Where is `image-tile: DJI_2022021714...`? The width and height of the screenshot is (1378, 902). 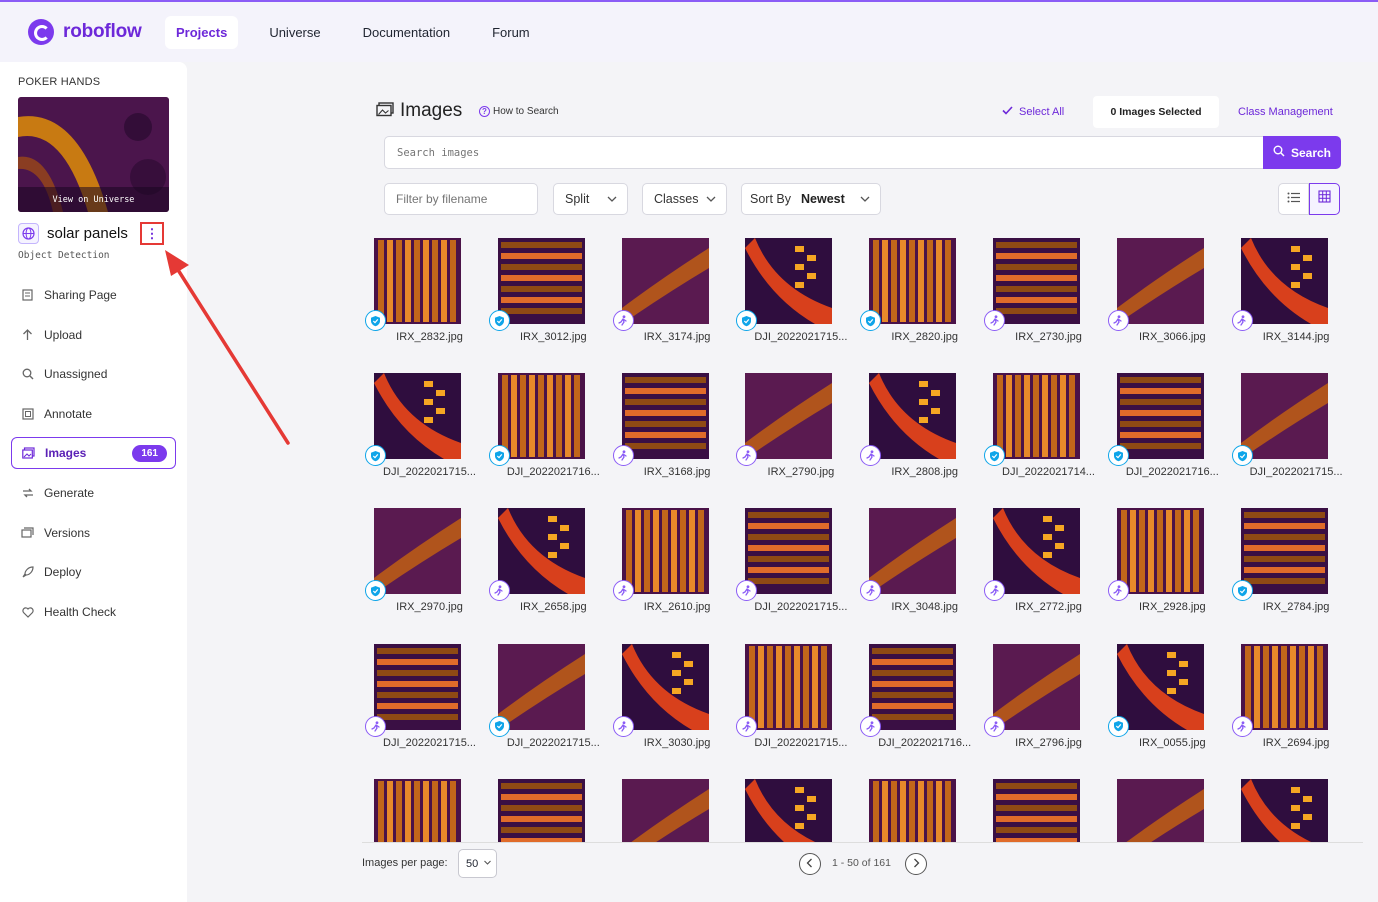
image-tile: DJI_2022021714... is located at coordinates (1040, 426).